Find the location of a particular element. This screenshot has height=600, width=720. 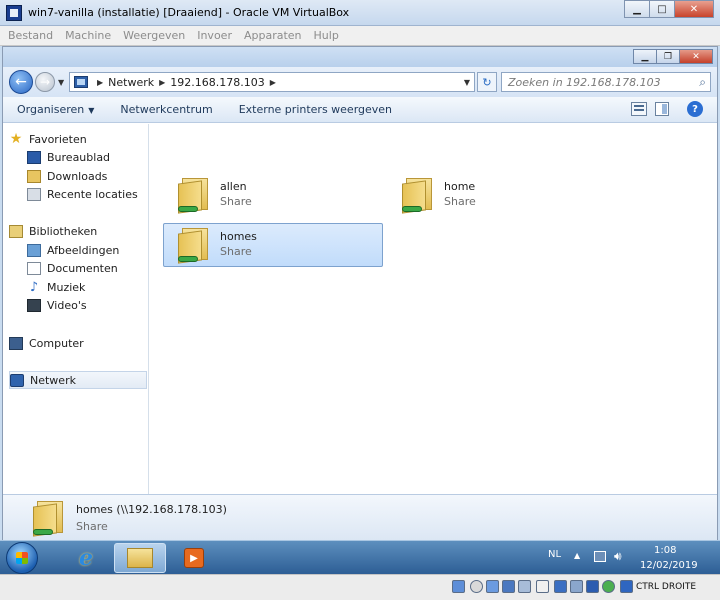

chevron-down-icon: ▼ is located at coordinates (91, 110).